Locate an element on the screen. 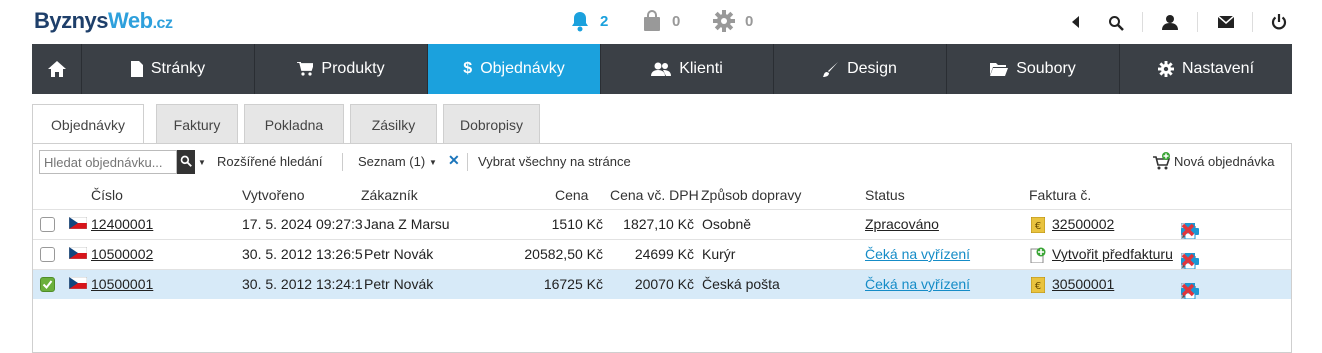 The image size is (1322, 353). status-link: Zpracováno is located at coordinates (902, 224).